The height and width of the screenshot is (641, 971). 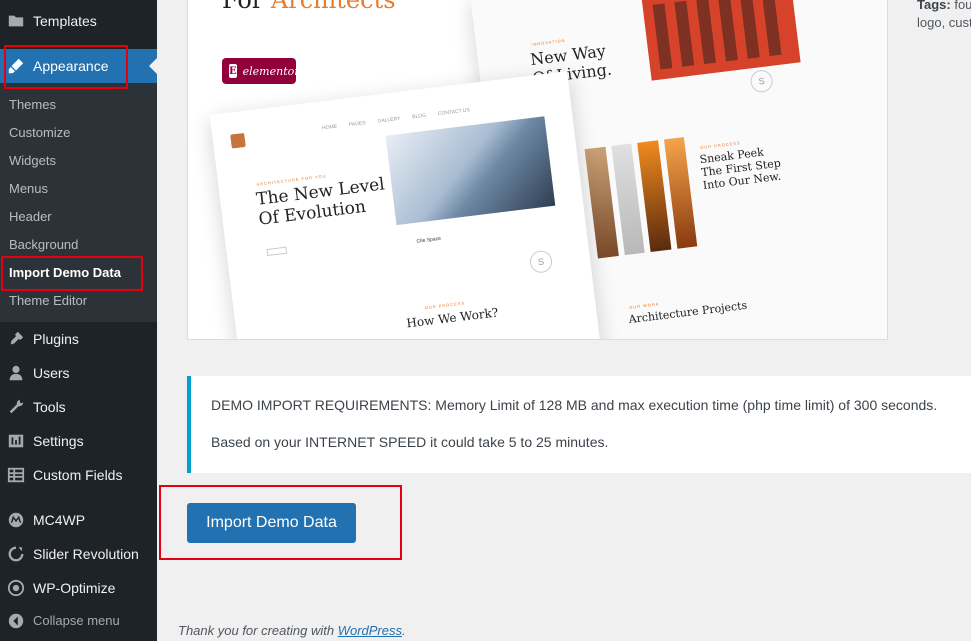 I want to click on mc4wp-icon, so click(x=16, y=520).